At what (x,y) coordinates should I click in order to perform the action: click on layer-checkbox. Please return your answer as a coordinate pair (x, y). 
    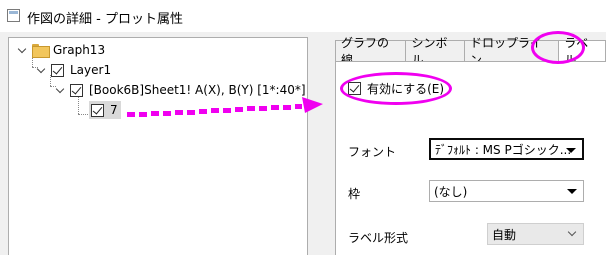
    Looking at the image, I should click on (57, 70).